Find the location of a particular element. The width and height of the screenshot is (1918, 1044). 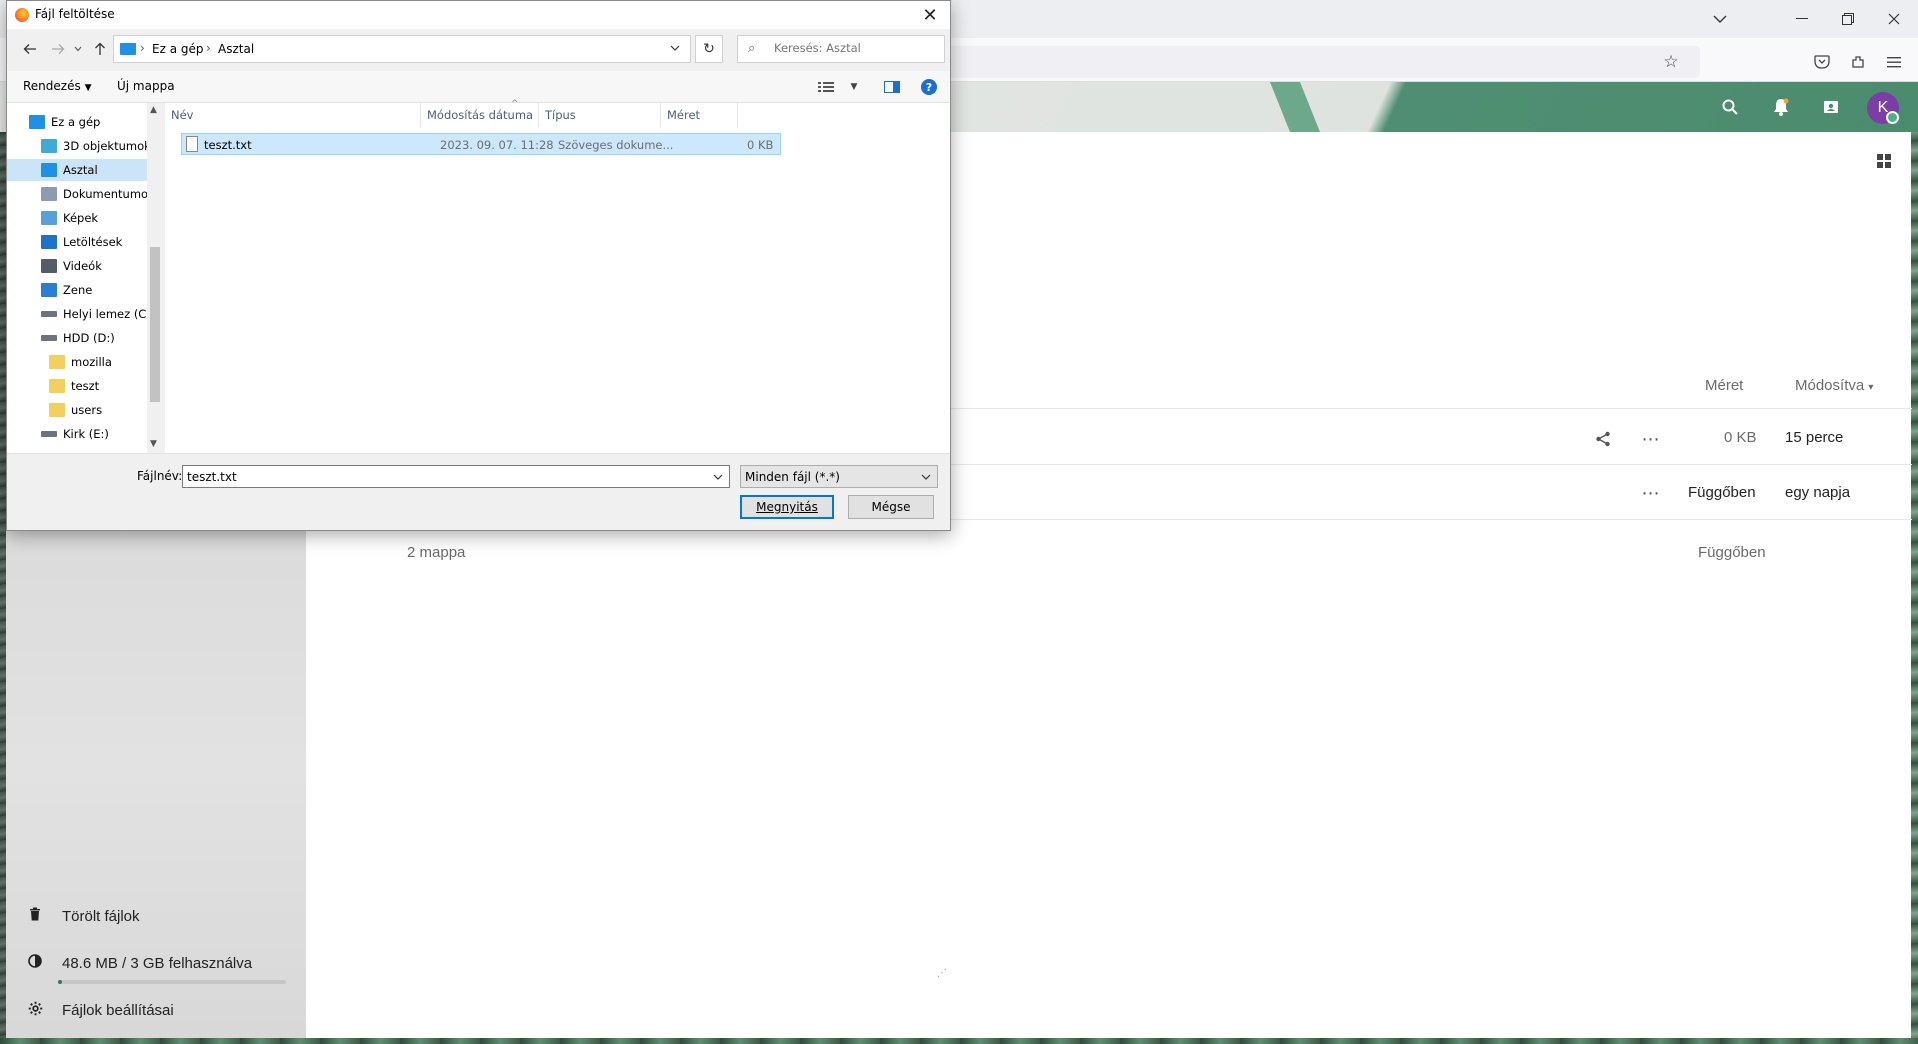

dialog-toolbar: Rendezés ▼ Új mappa ▼ ? is located at coordinates (478, 87).